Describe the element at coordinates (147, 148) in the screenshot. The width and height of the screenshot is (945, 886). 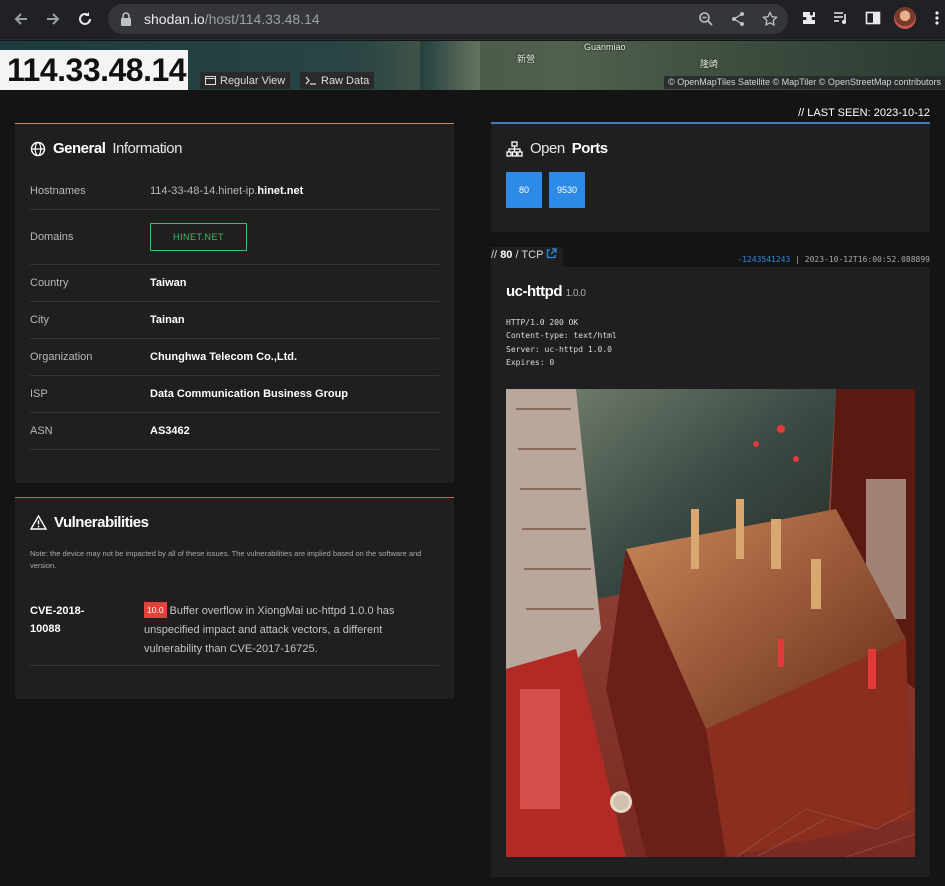
I see `card-title-light: Information` at that location.